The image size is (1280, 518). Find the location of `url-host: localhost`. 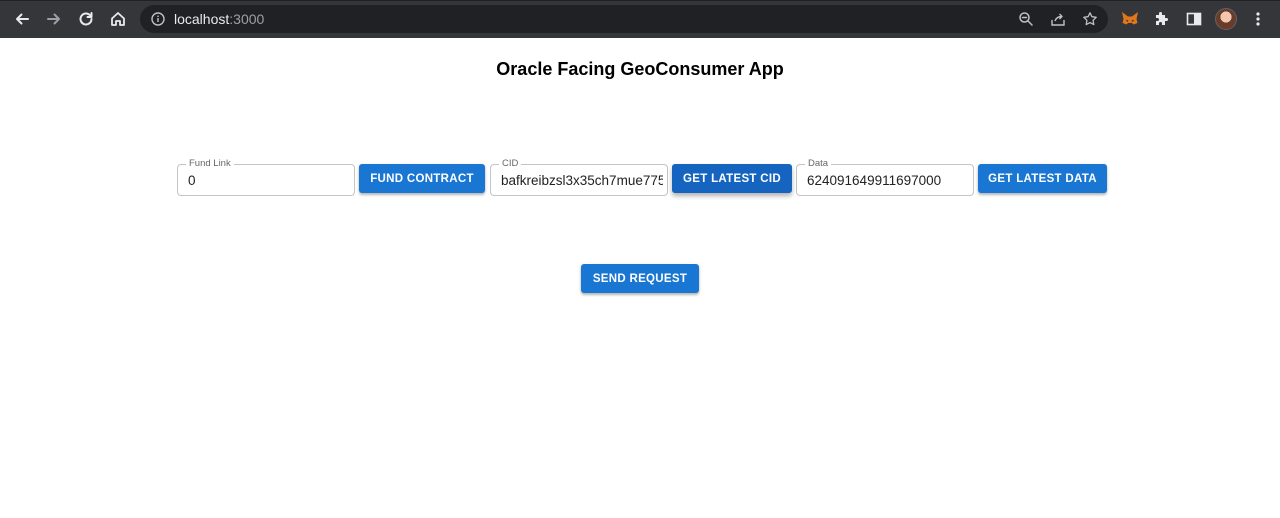

url-host: localhost is located at coordinates (202, 19).